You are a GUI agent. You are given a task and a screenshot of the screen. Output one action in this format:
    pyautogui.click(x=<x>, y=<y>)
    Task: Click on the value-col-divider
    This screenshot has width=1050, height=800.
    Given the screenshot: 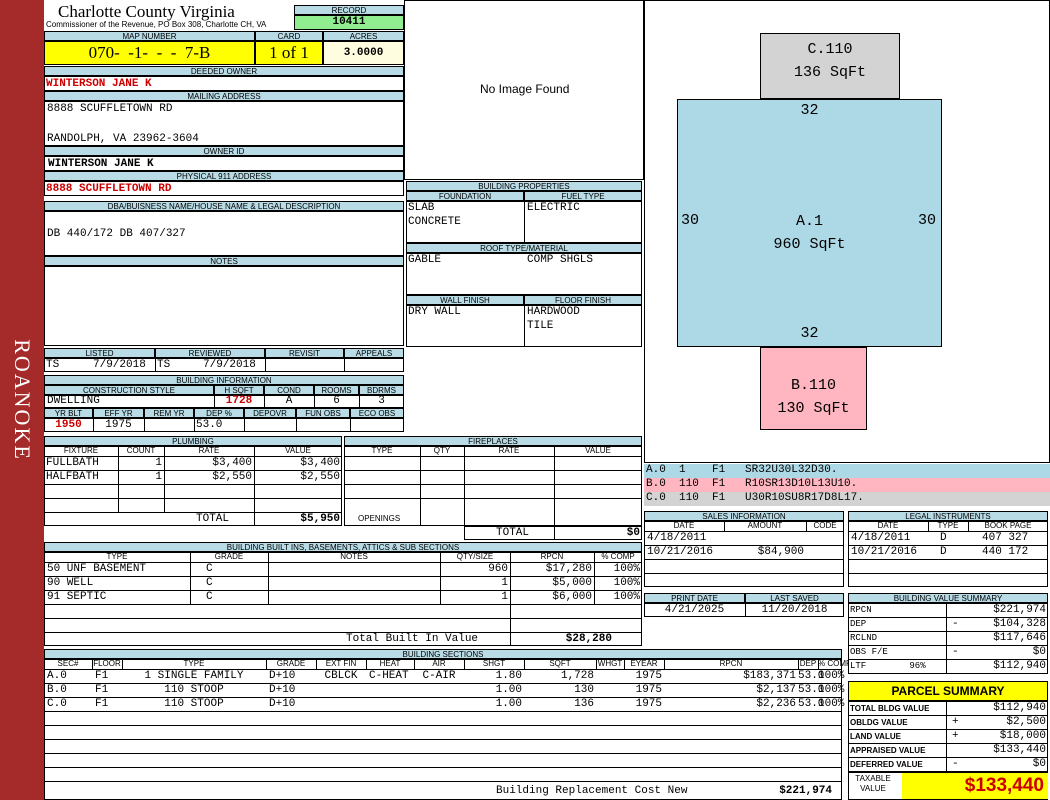 What is the action you would take?
    pyautogui.click(x=946, y=652)
    